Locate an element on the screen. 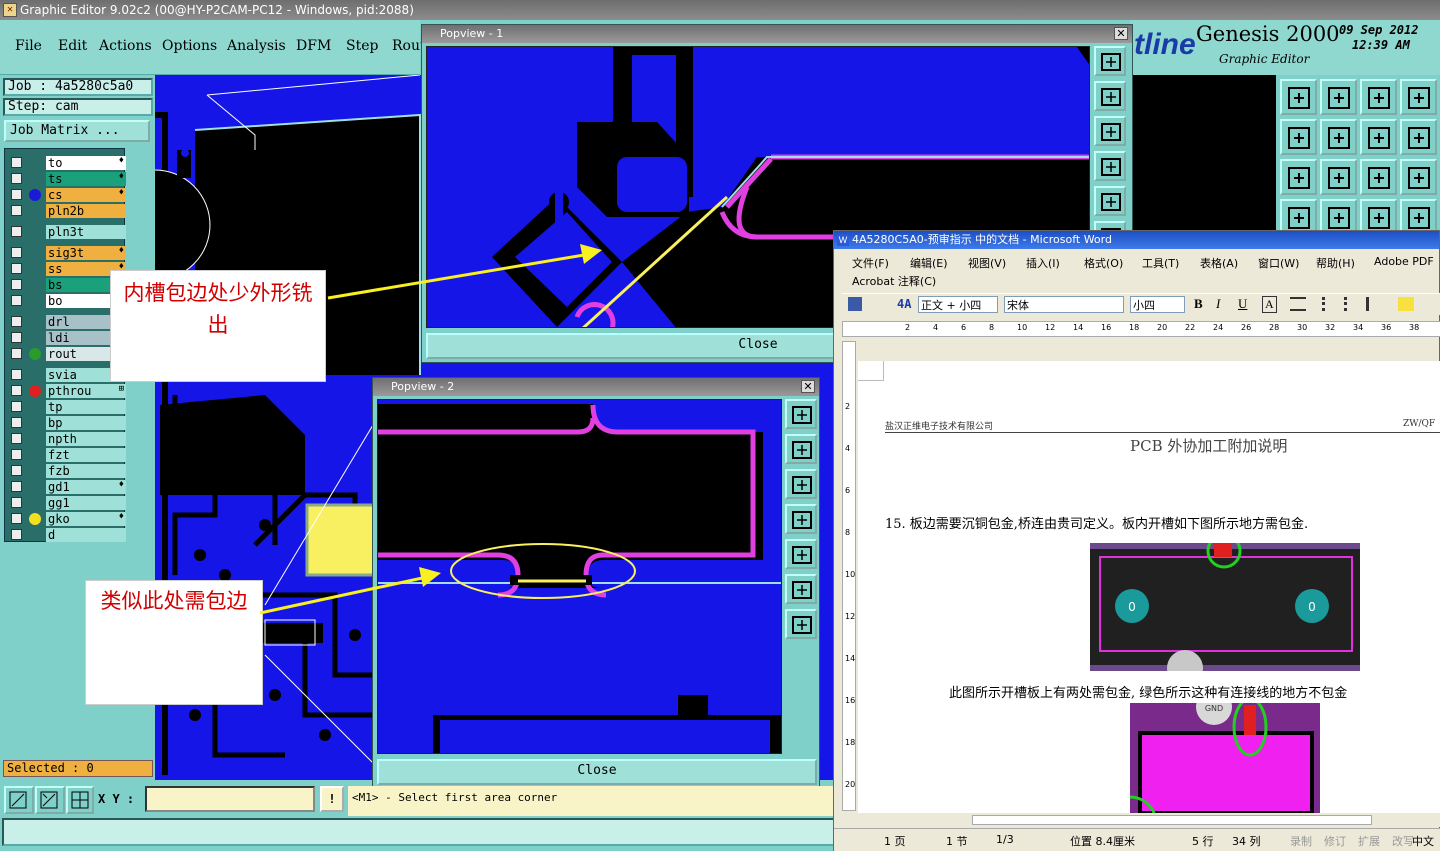 The height and width of the screenshot is (851, 1440). style-select: 正文 + 小四 is located at coordinates (958, 304).